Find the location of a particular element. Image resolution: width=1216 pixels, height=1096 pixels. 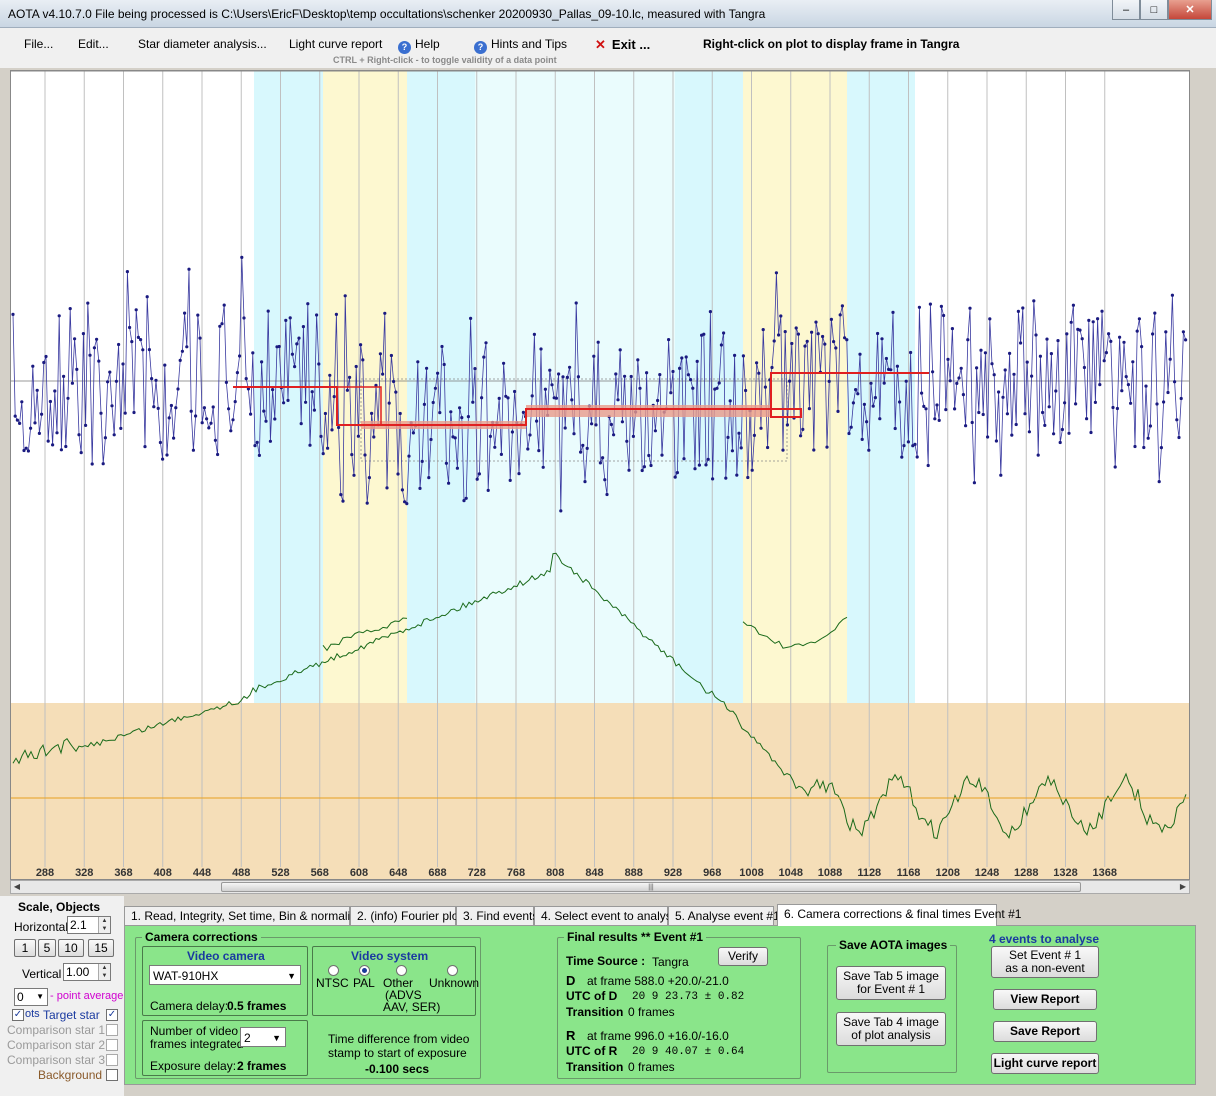

spinner-arrows-icon: ▲ ▼ is located at coordinates (104, 972).